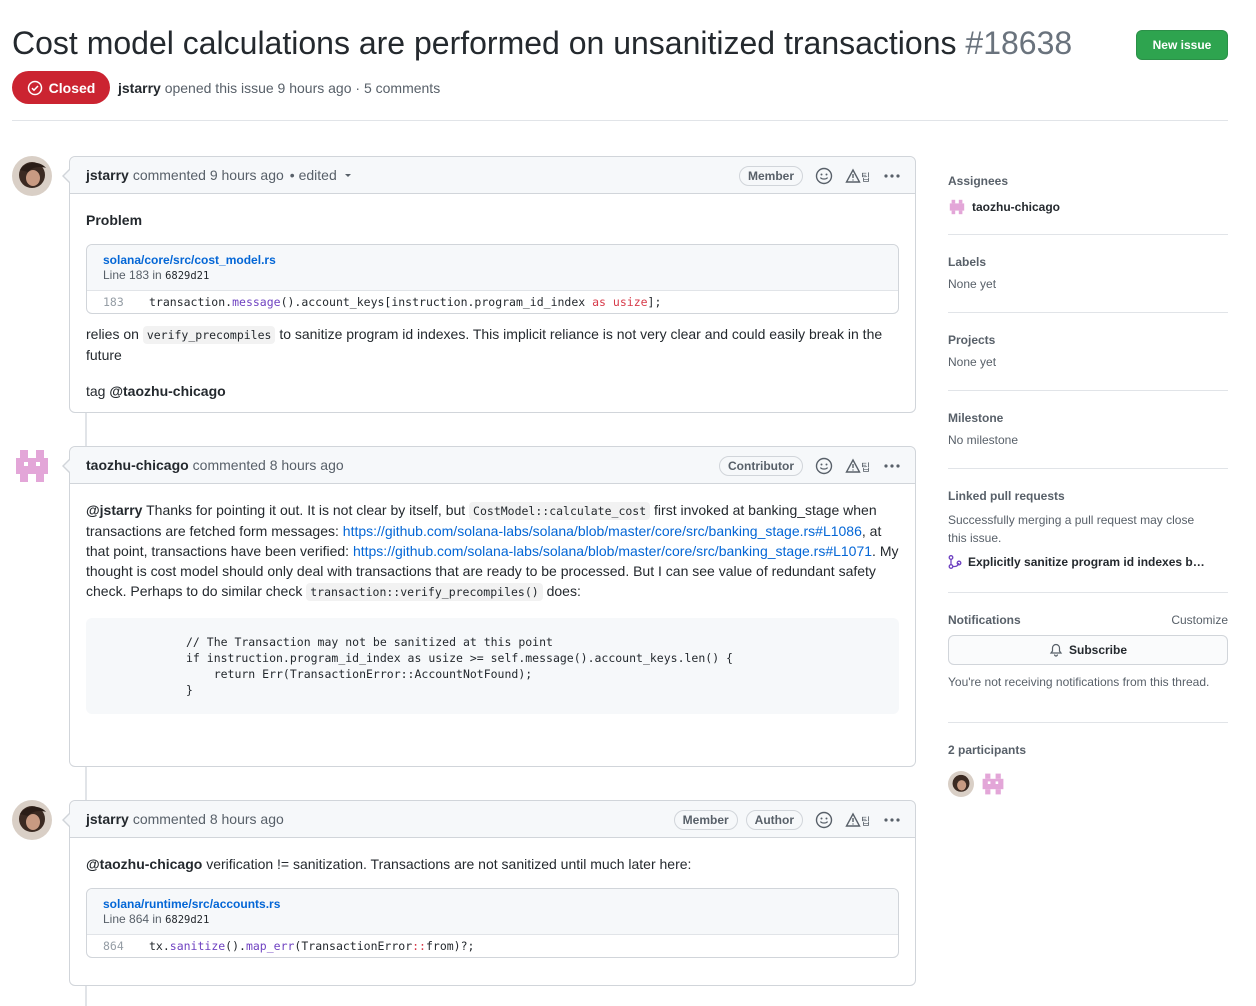 This screenshot has width=1256, height=1006. Describe the element at coordinates (492, 920) in the screenshot. I see `snippet-line-info: Line 864 in 6829d21` at that location.